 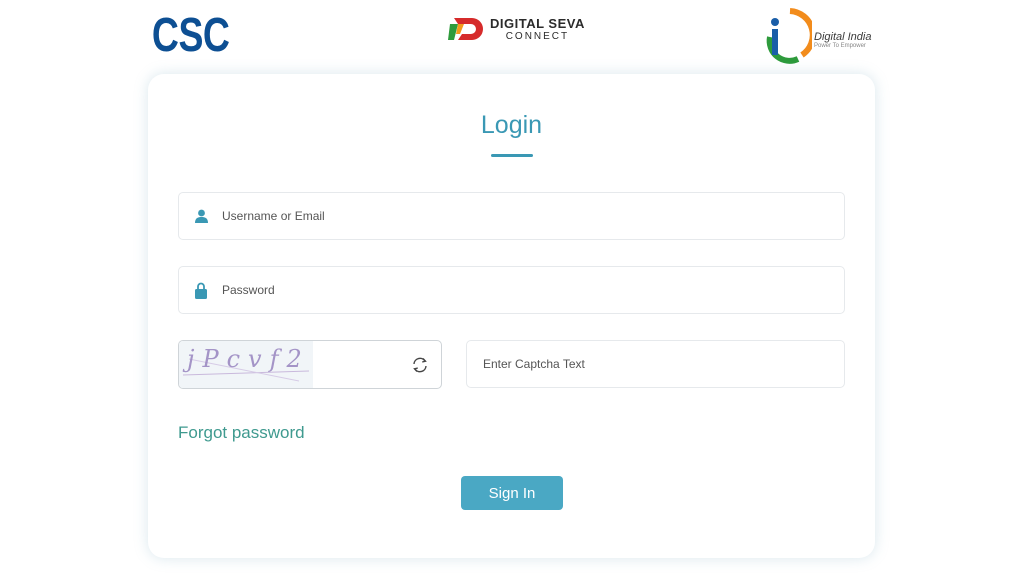 What do you see at coordinates (465, 29) in the screenshot?
I see `digital-seva-emblem-icon` at bounding box center [465, 29].